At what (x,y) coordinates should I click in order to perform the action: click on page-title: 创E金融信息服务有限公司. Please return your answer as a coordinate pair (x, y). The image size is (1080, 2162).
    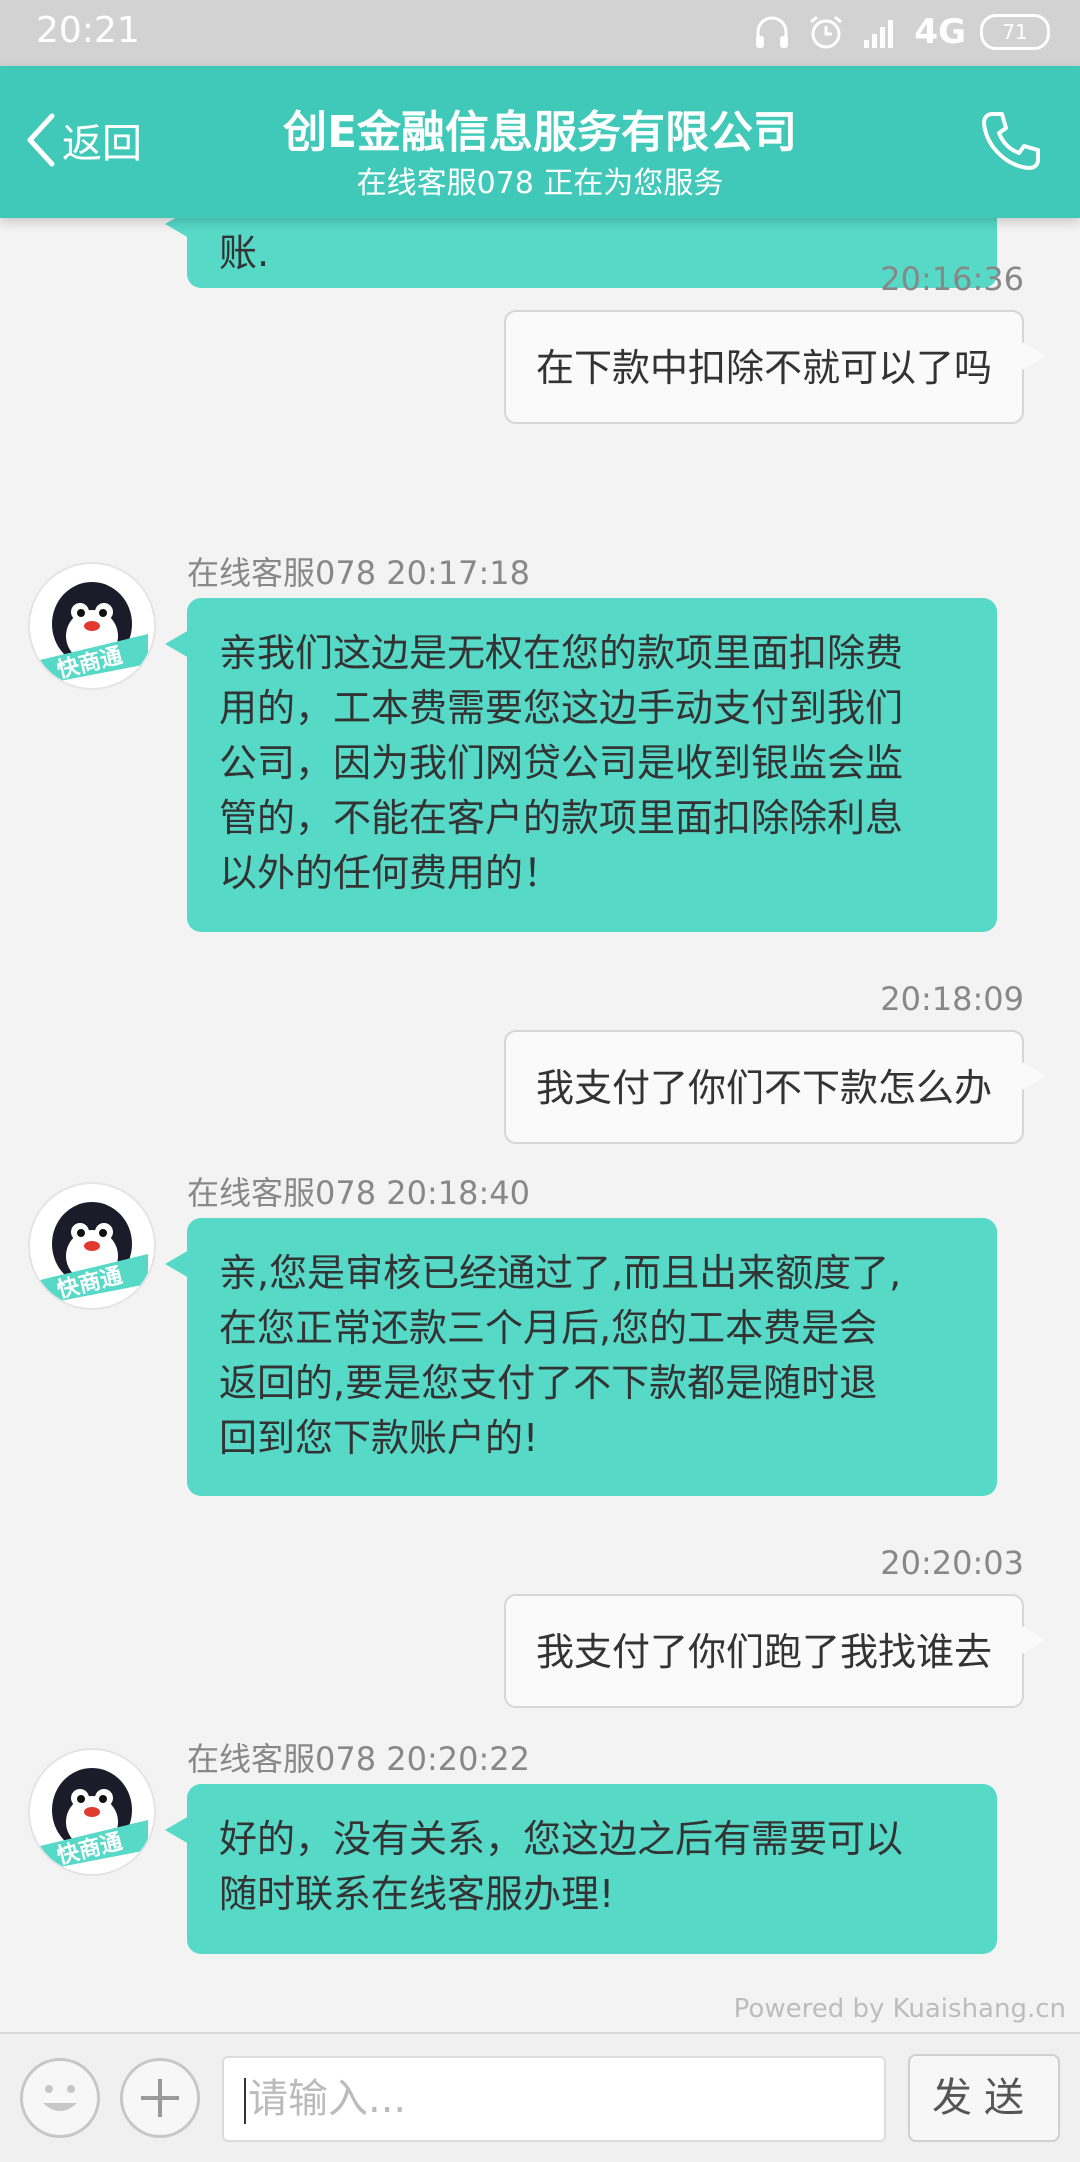
    Looking at the image, I should click on (540, 132).